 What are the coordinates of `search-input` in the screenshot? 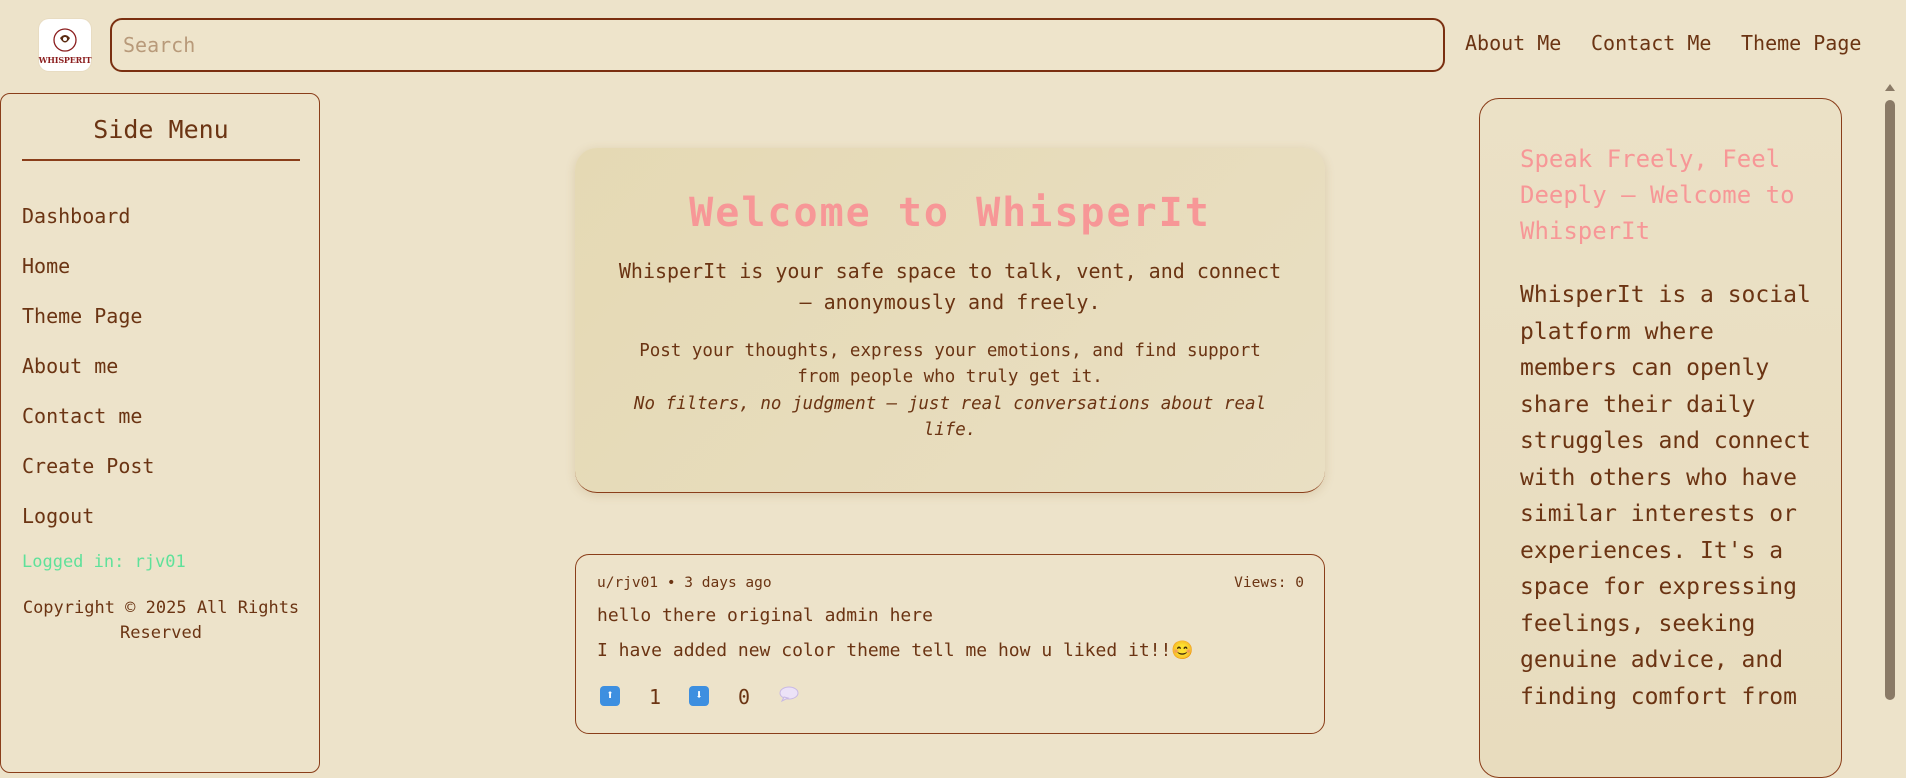 It's located at (777, 45).